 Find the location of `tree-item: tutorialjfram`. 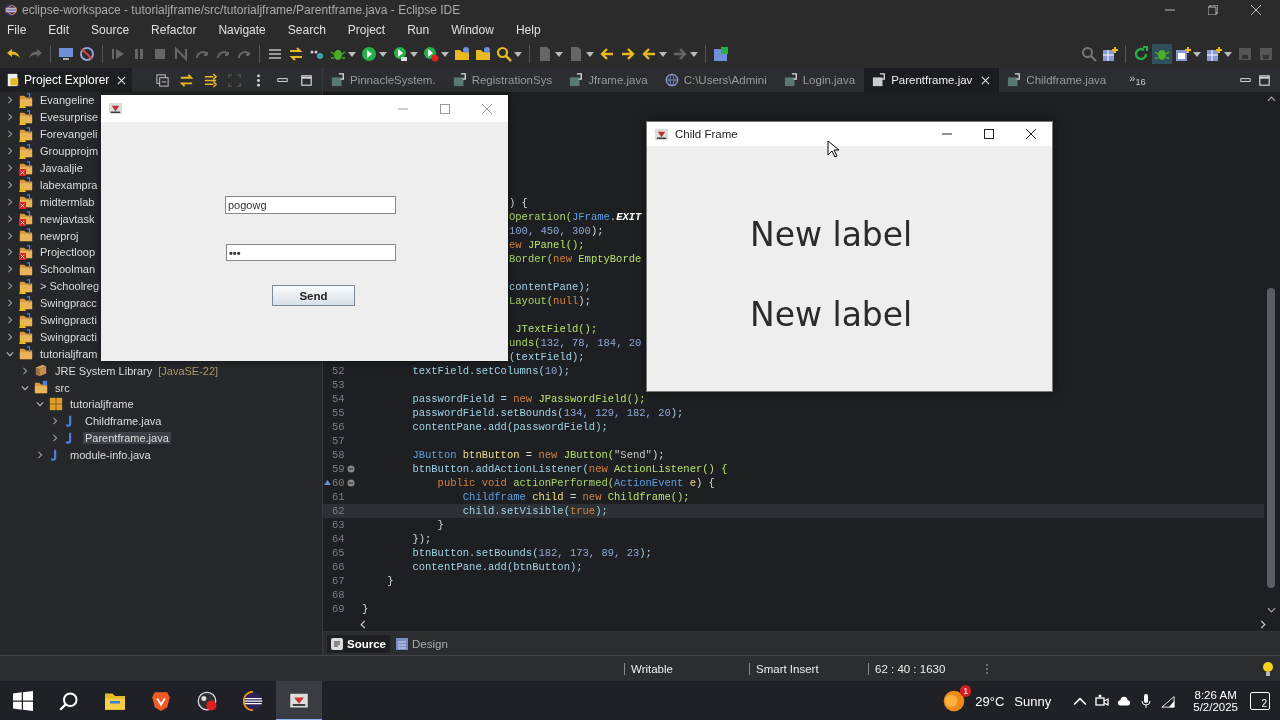

tree-item: tutorialjfram is located at coordinates (69, 353).